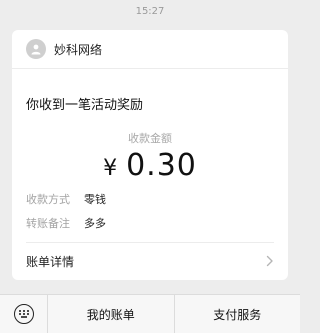 Image resolution: width=320 pixels, height=333 pixels. Describe the element at coordinates (85, 105) in the screenshot. I see `notification-title: 你收到一笔活动奖励` at that location.